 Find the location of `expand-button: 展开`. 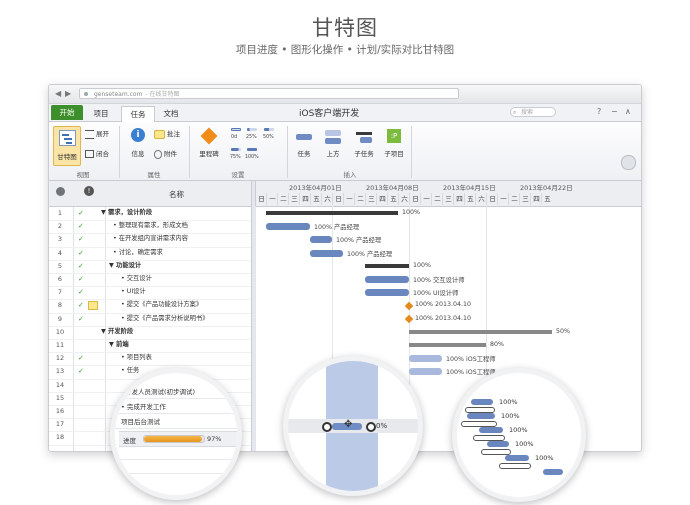

expand-button: 展开 is located at coordinates (97, 133).